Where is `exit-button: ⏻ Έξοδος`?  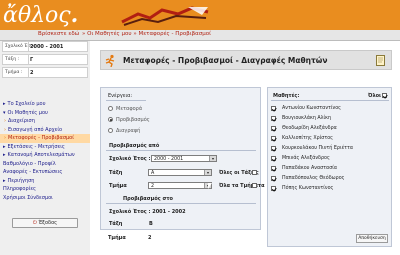
exit-button: ⏻ Έξοδος is located at coordinates (45, 223).